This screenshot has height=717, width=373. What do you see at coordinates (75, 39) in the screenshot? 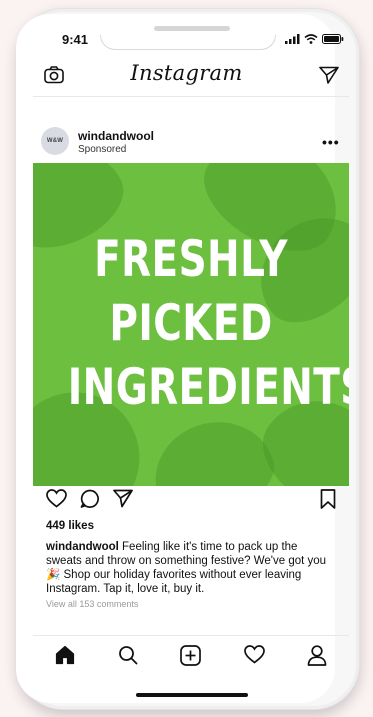
I see `status-time: 9:41` at bounding box center [75, 39].